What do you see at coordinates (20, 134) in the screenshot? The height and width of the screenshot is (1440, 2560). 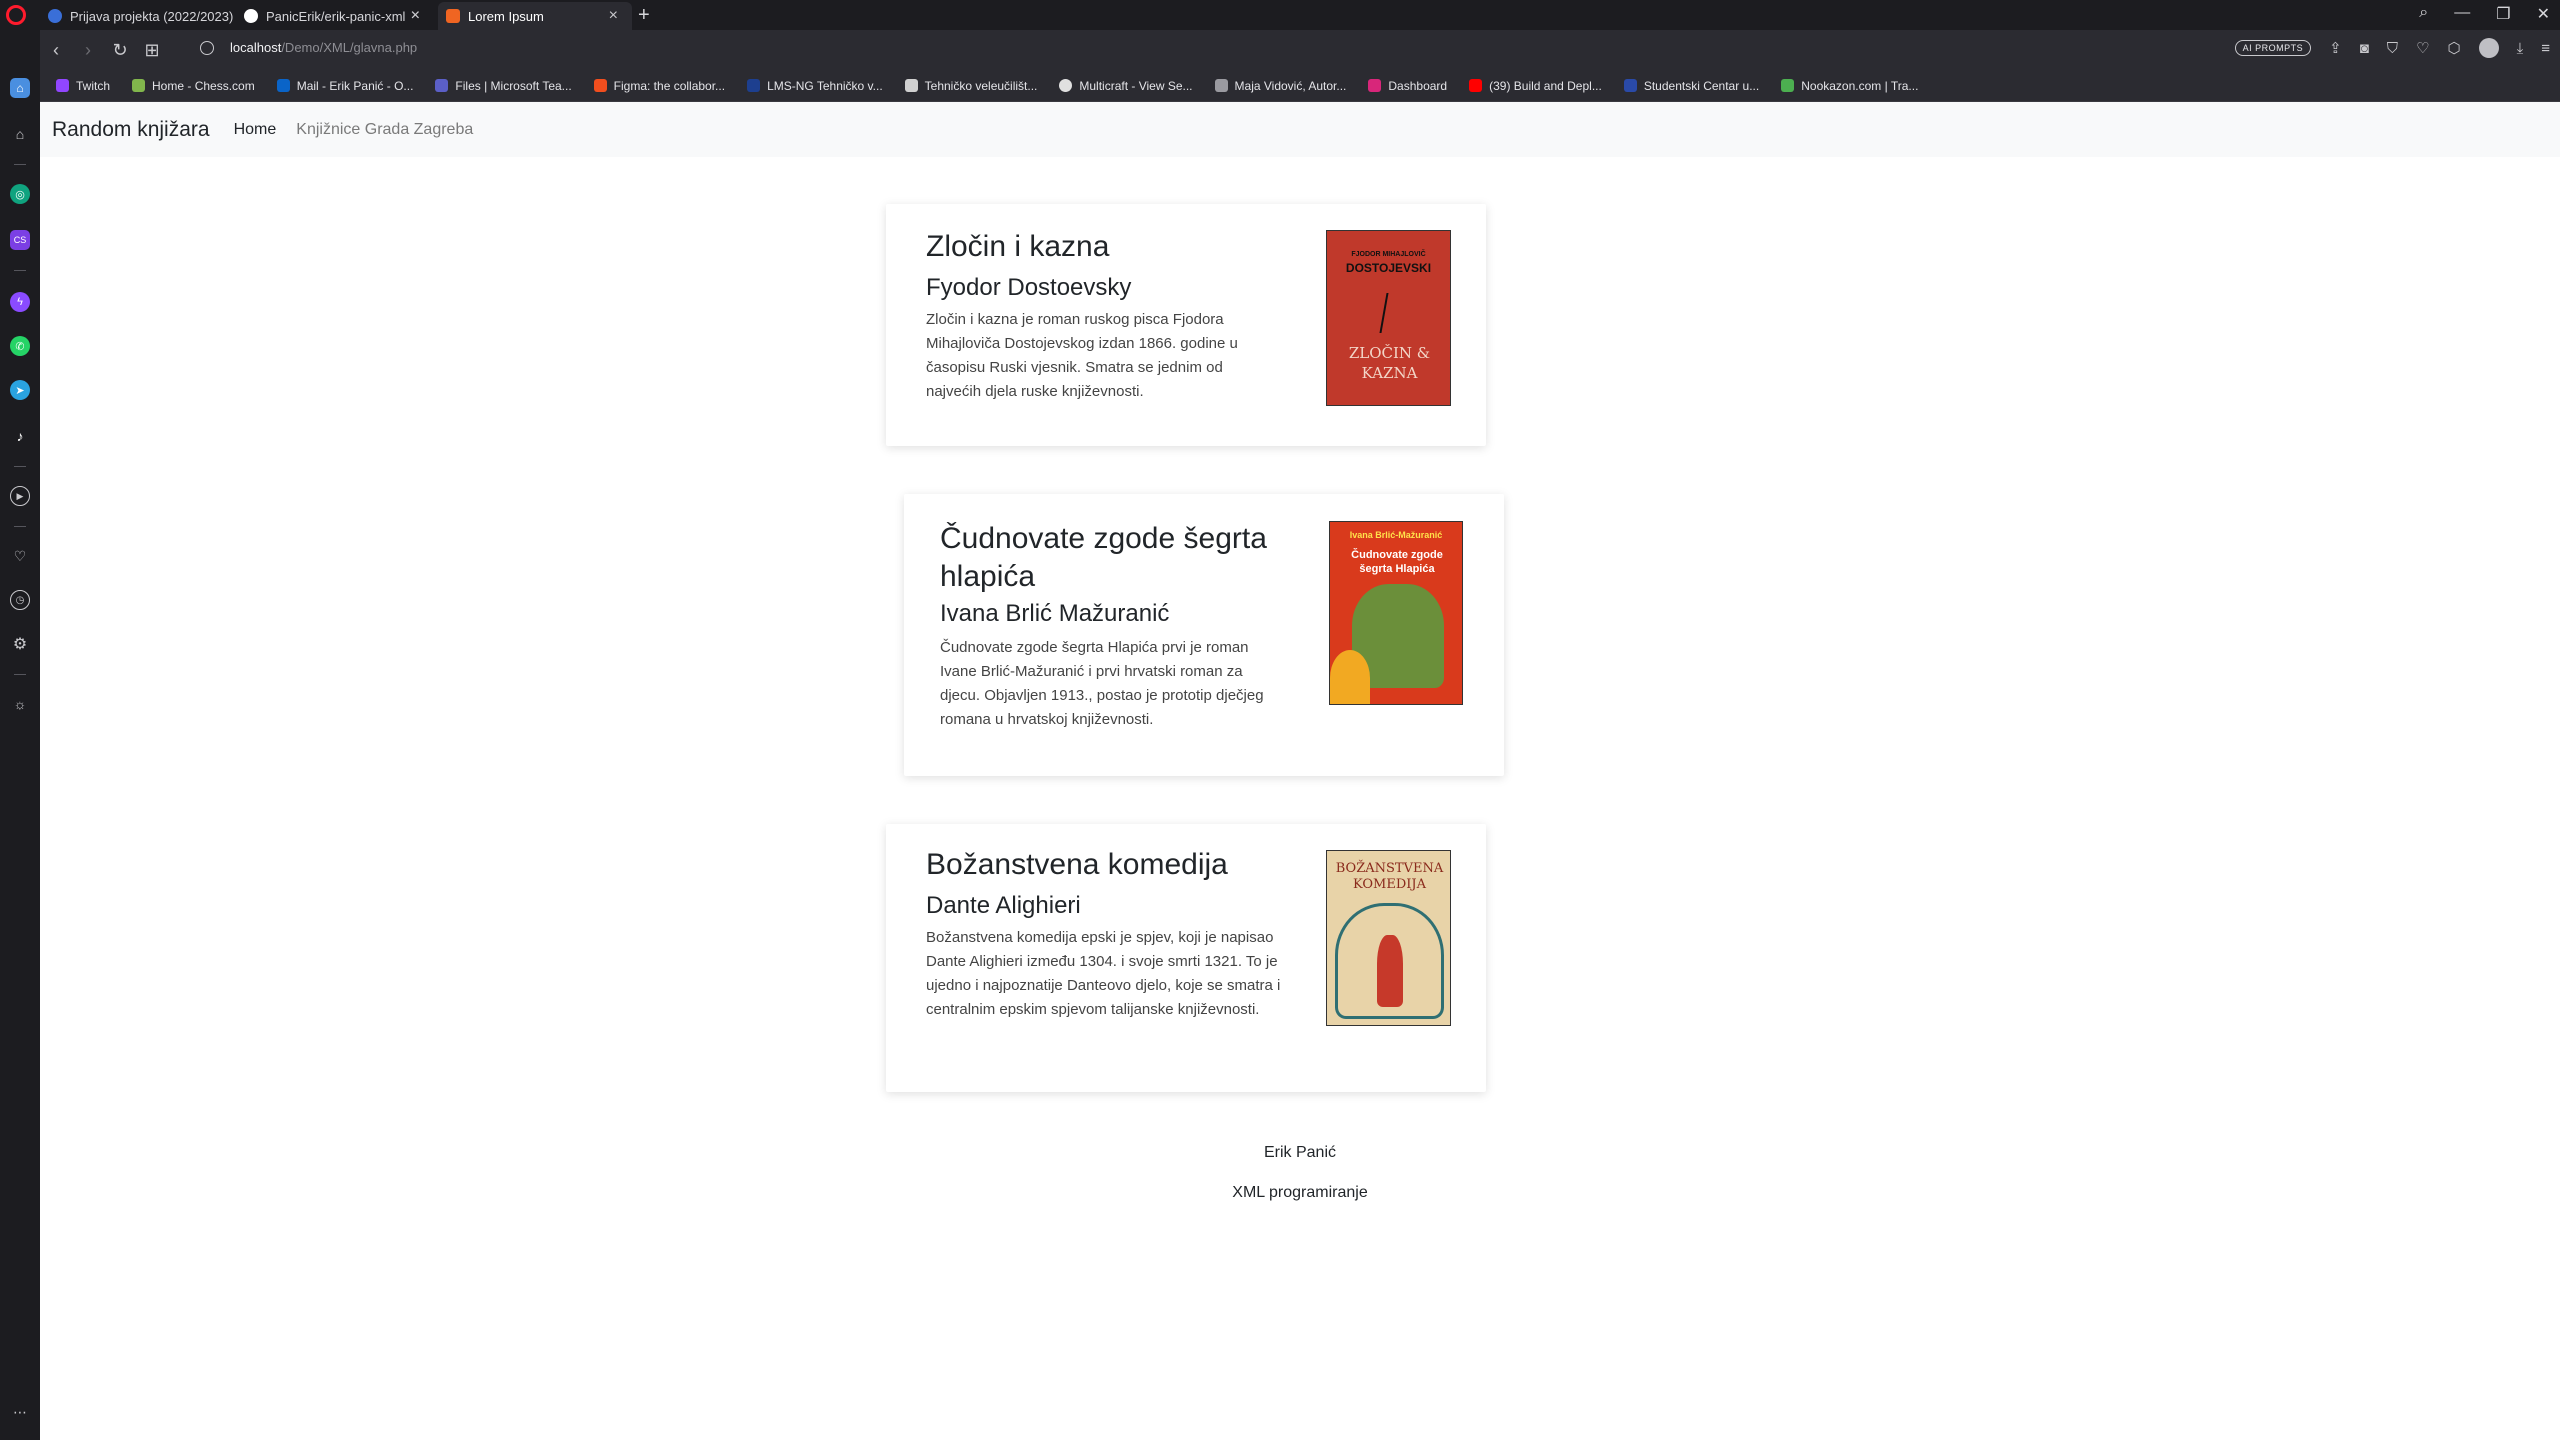 I see `home-icon: ⌂` at bounding box center [20, 134].